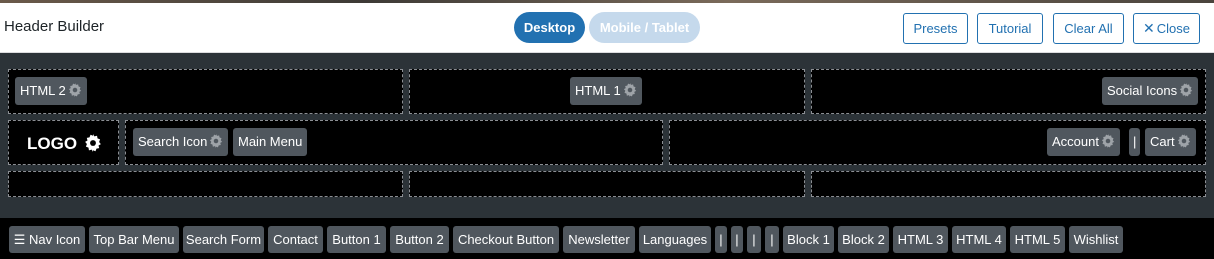  Describe the element at coordinates (1037, 239) in the screenshot. I see `tray-item-html-5: HTML 5` at that location.